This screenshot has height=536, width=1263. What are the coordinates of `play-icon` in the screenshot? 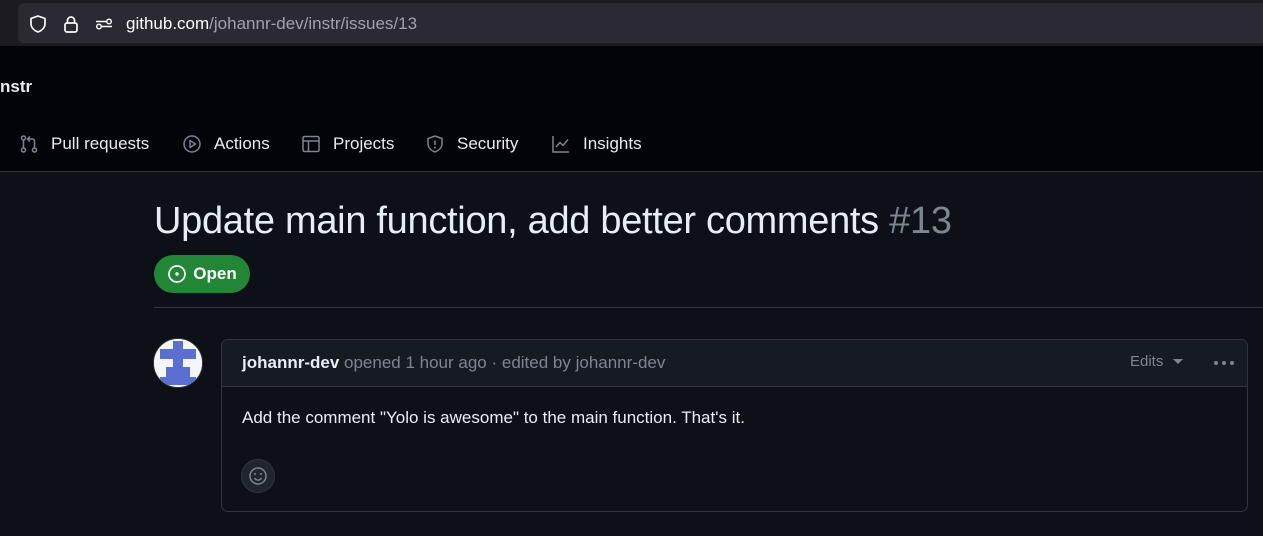 It's located at (192, 144).